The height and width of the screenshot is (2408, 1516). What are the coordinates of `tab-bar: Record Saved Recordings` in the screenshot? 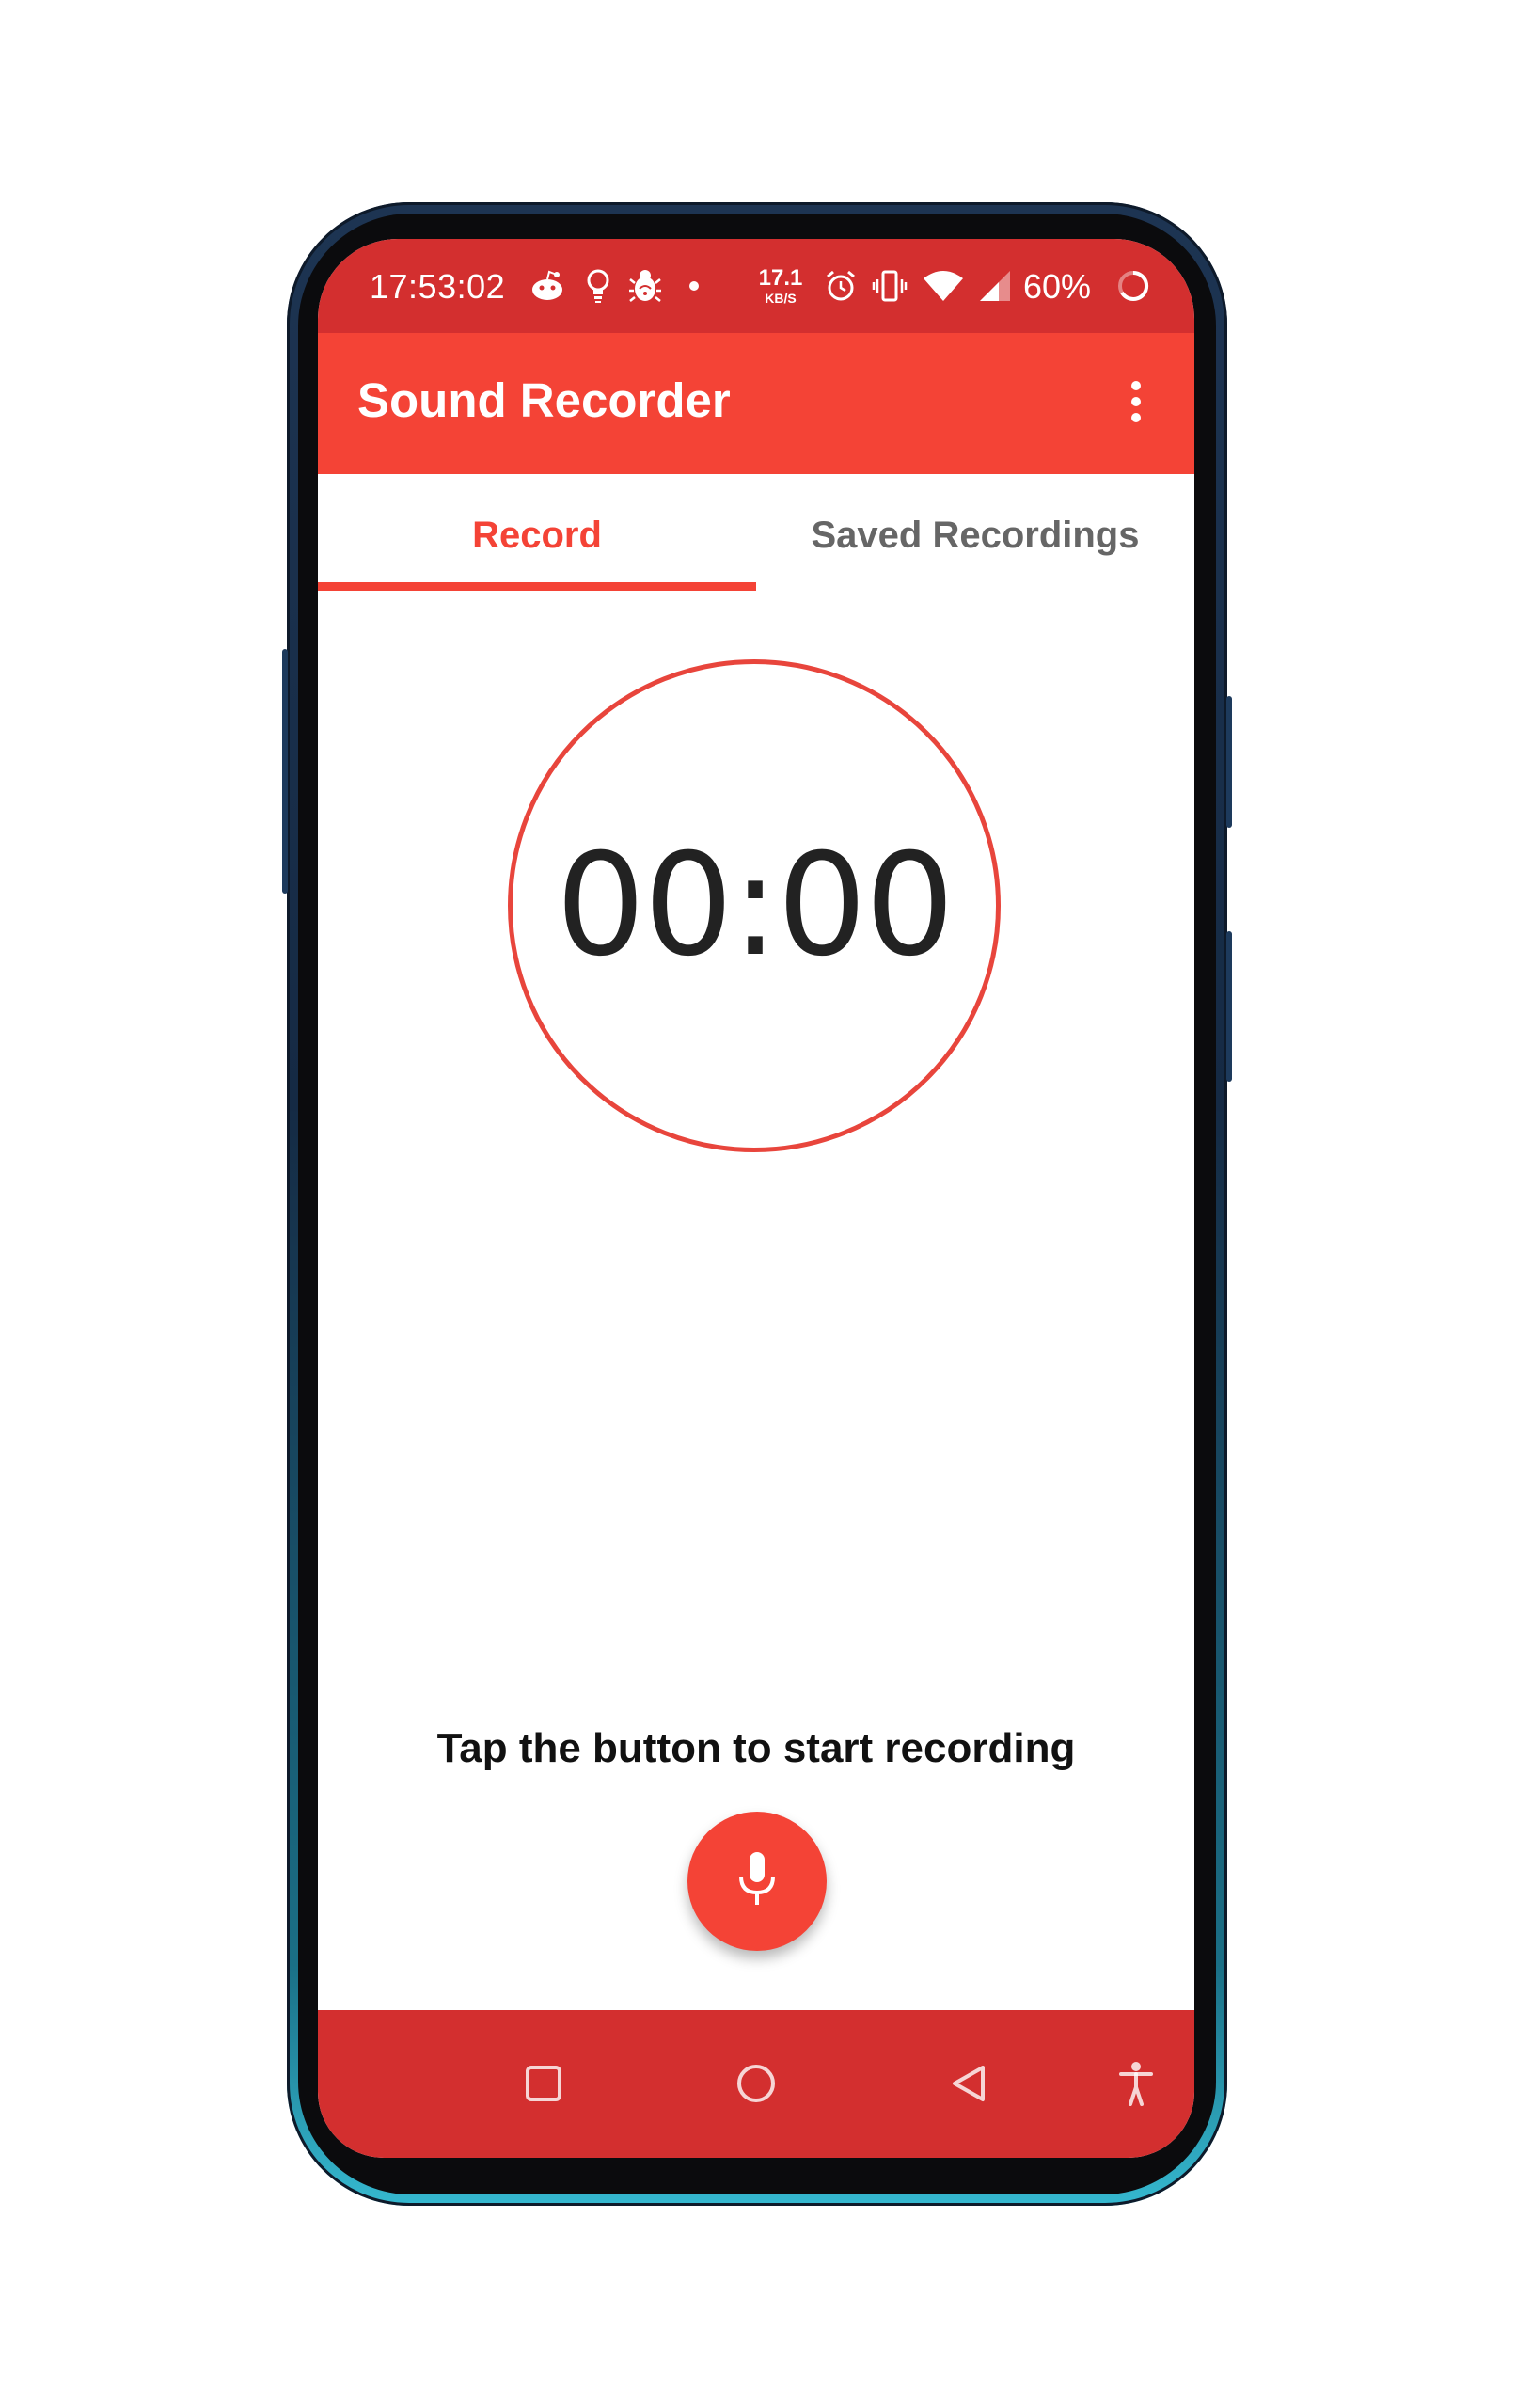 It's located at (756, 535).